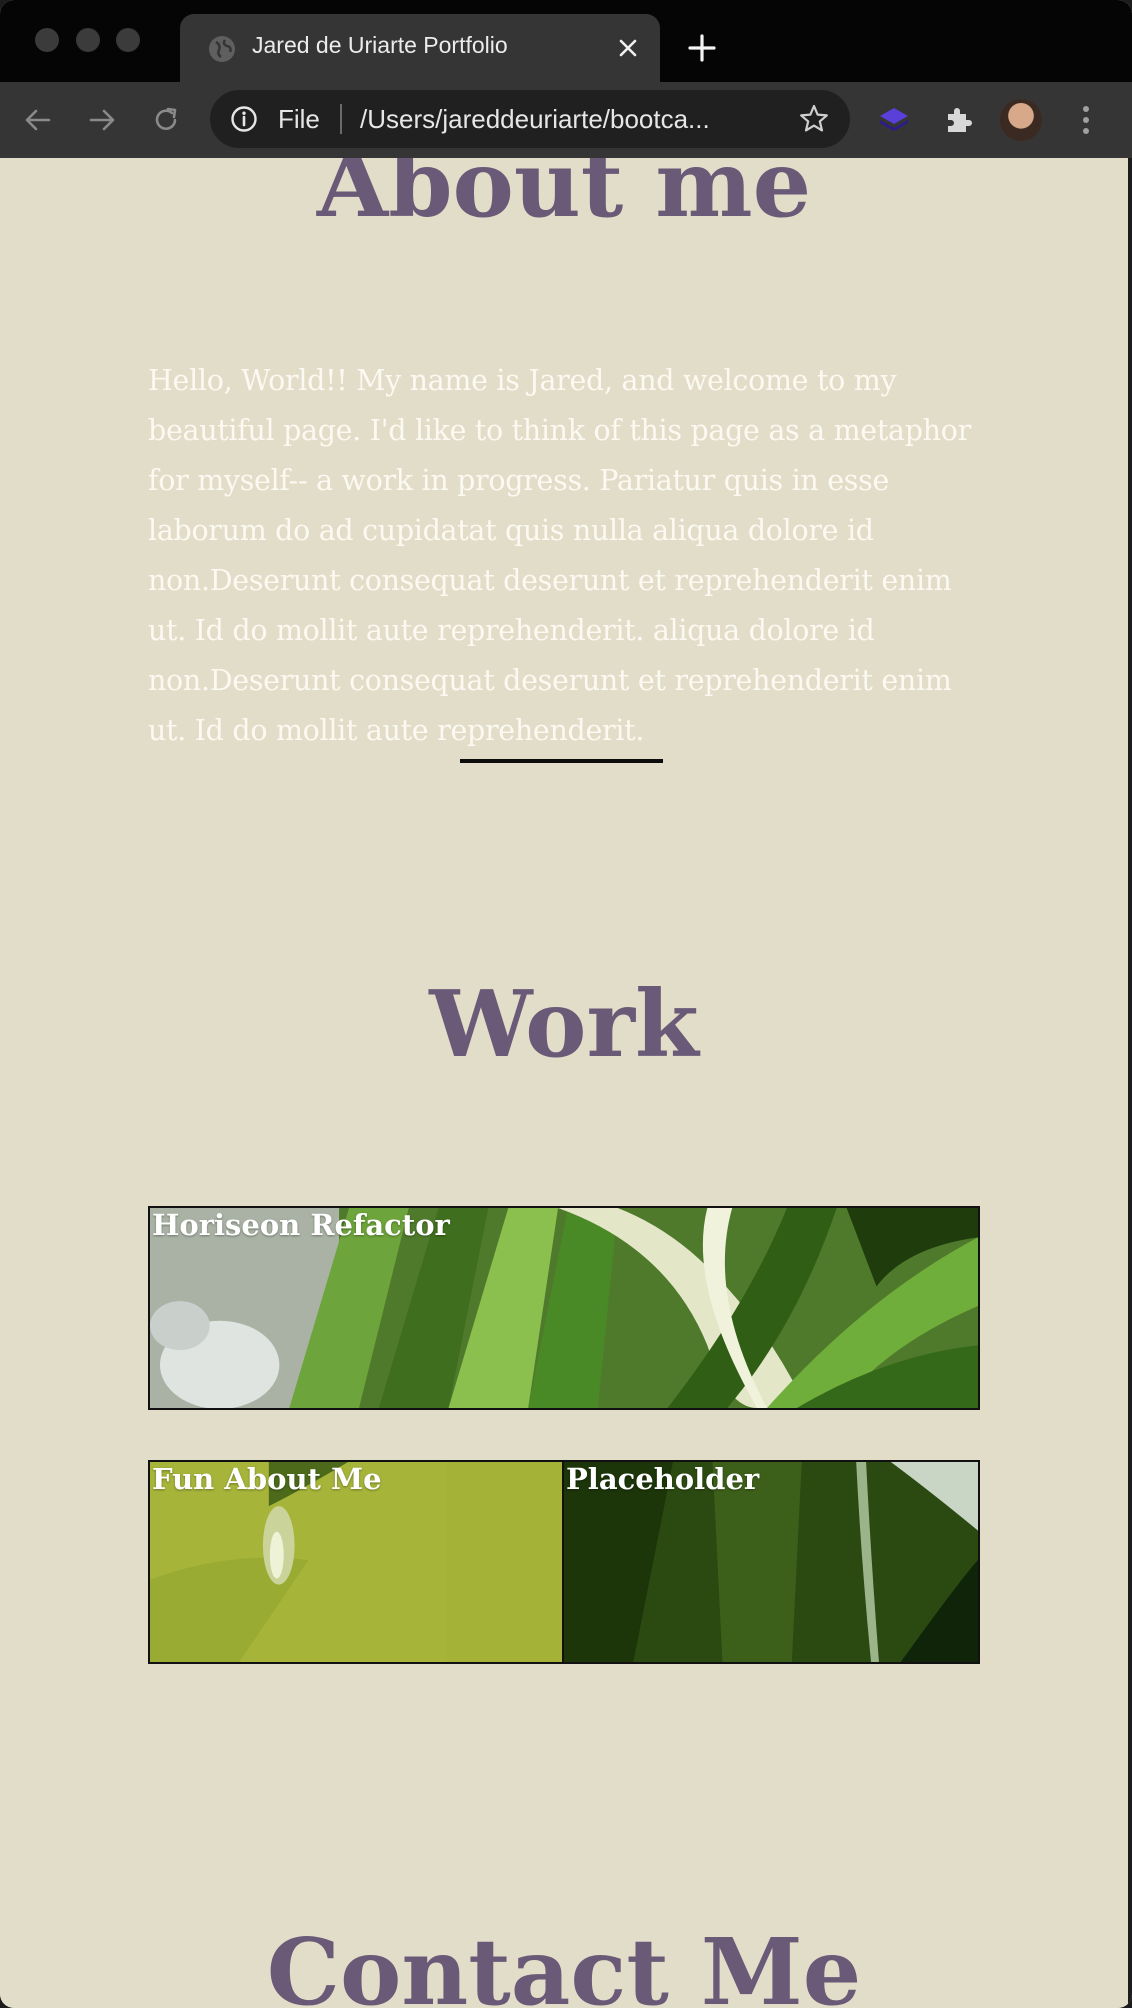 This screenshot has width=1132, height=2008. What do you see at coordinates (564, 198) in the screenshot?
I see `about-heading: About me` at bounding box center [564, 198].